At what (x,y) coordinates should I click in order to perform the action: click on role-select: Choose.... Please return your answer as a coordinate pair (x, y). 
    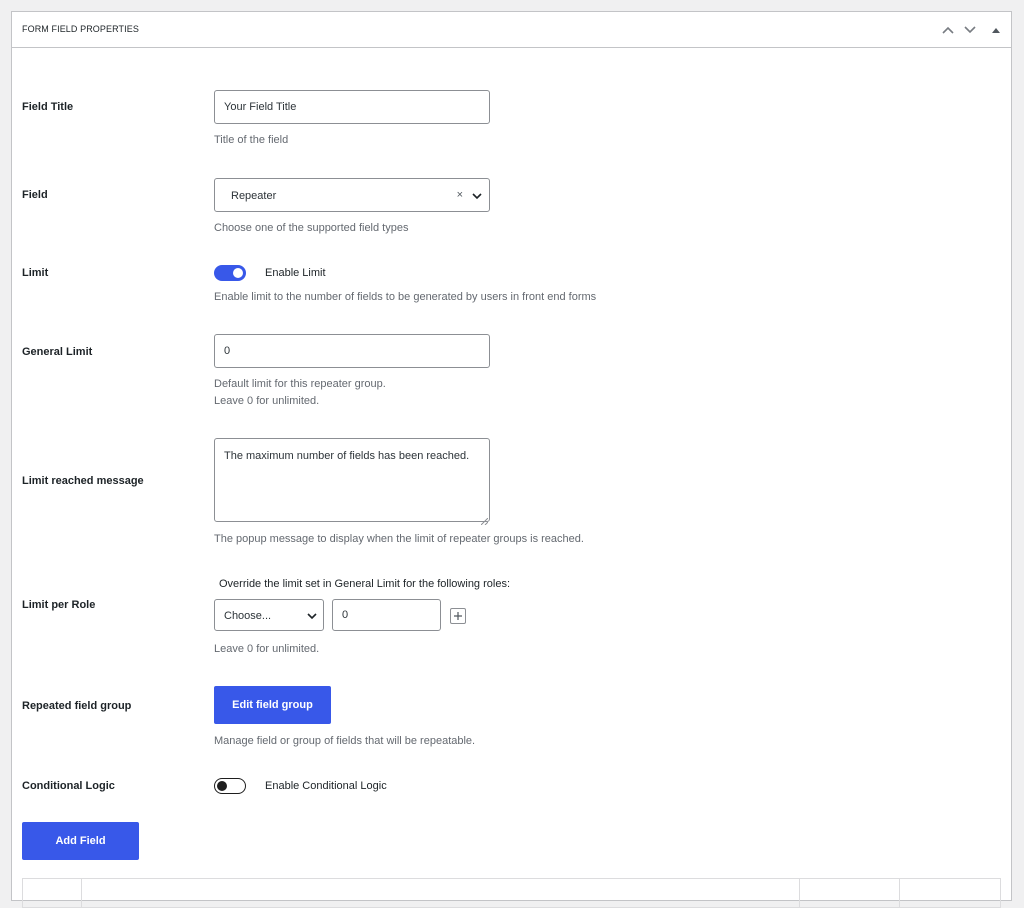
    Looking at the image, I should click on (269, 615).